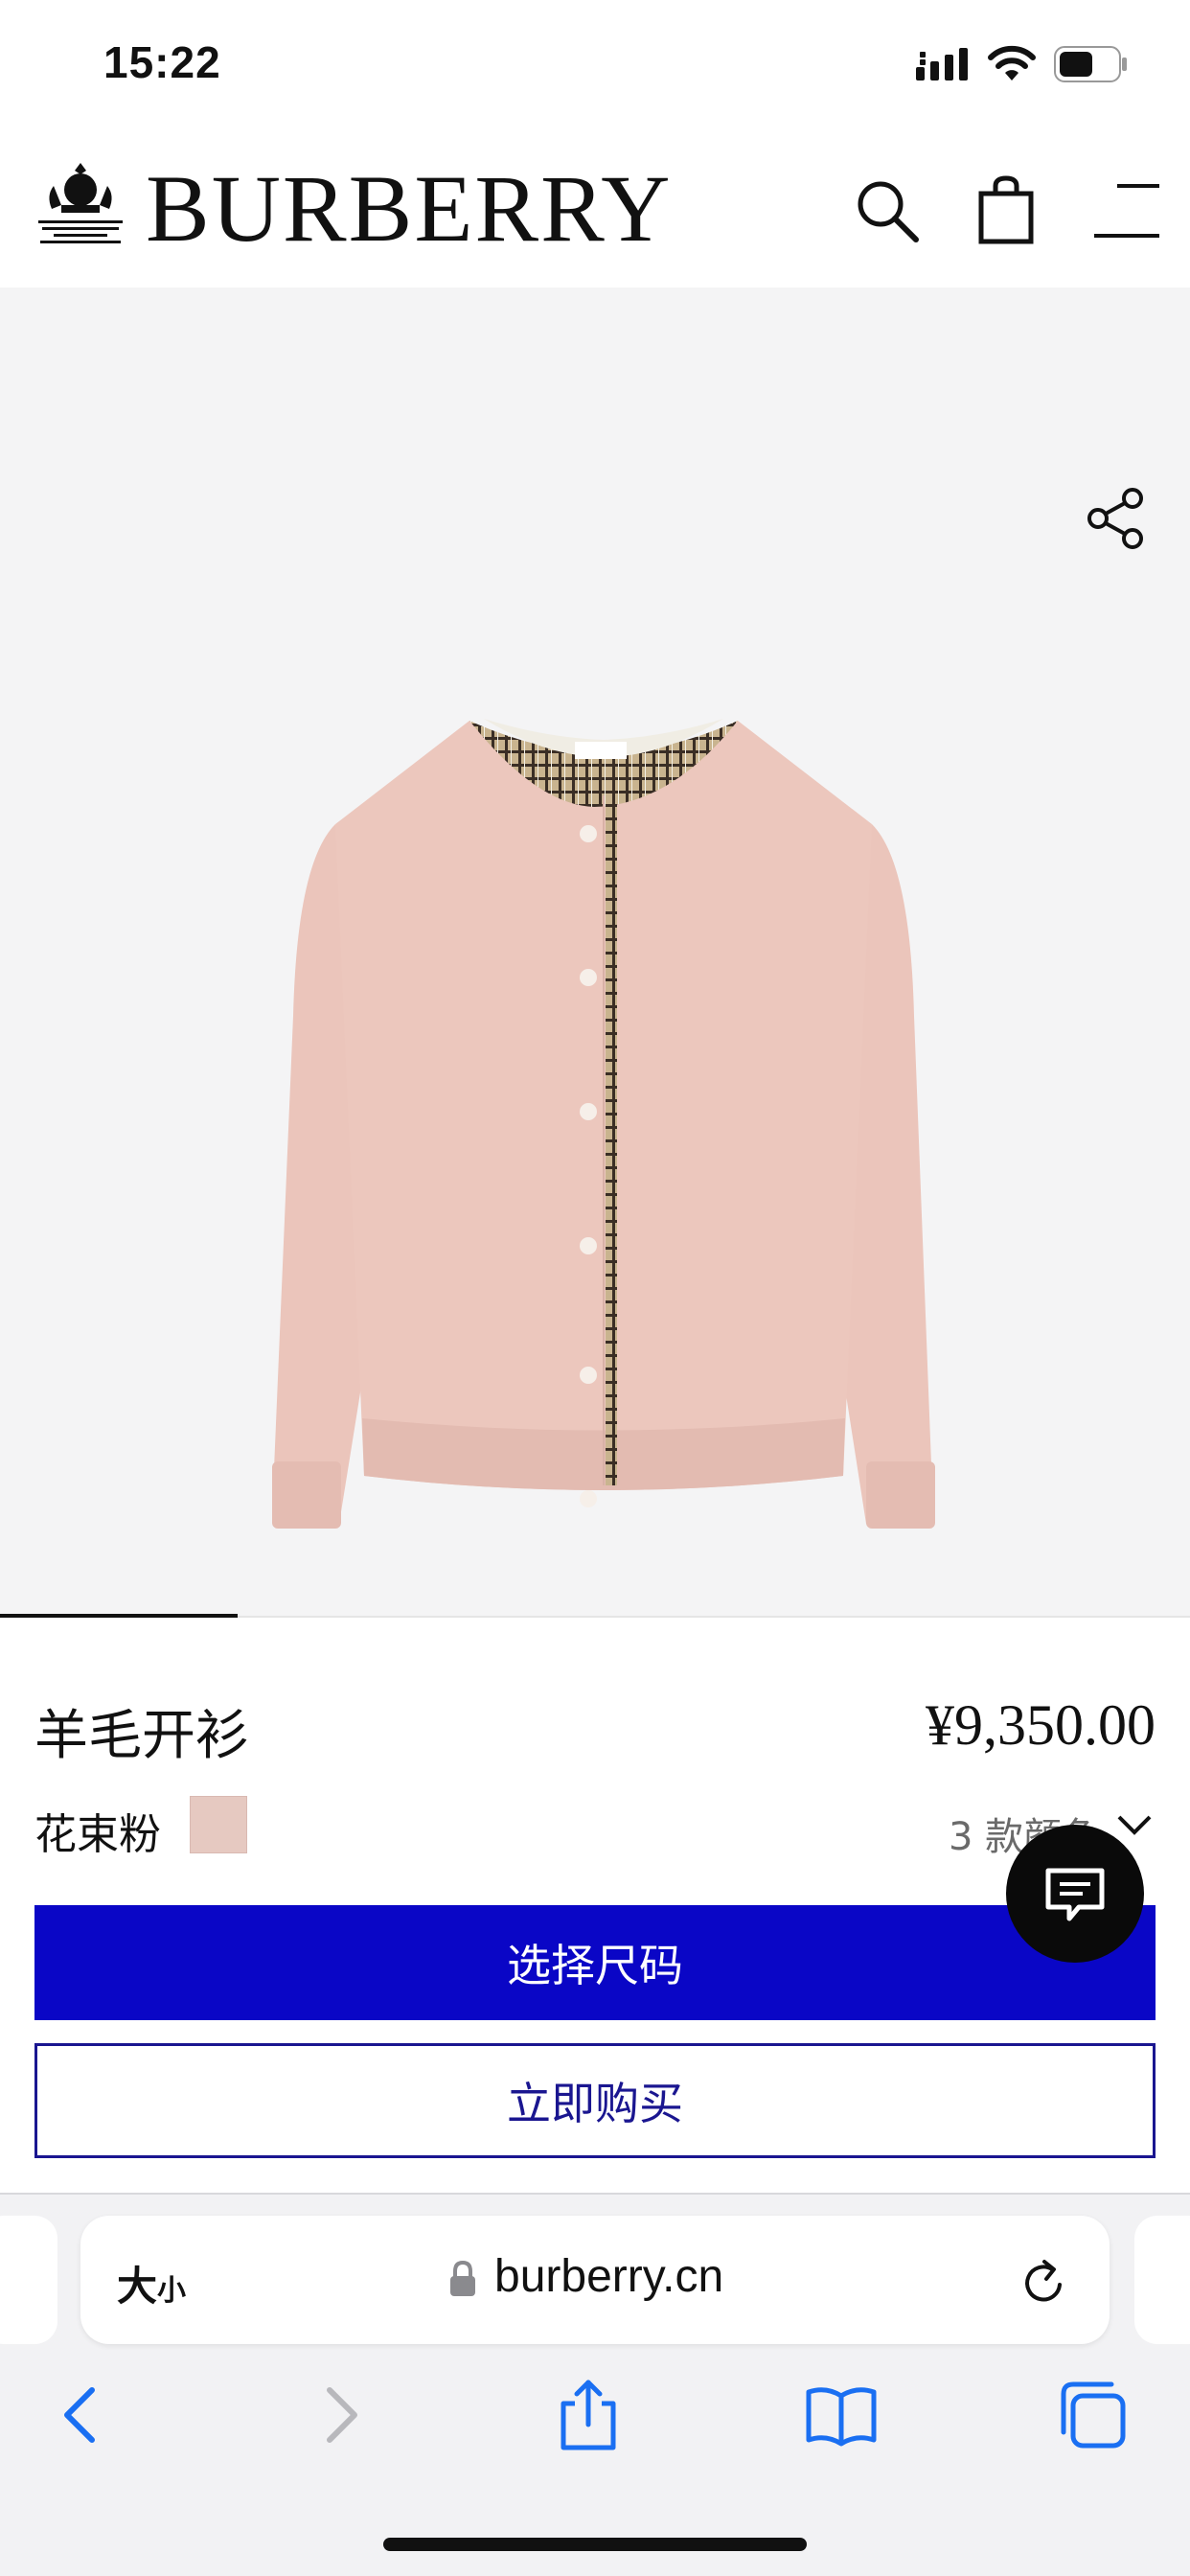  Describe the element at coordinates (162, 62) in the screenshot. I see `status-time: 15:22` at that location.